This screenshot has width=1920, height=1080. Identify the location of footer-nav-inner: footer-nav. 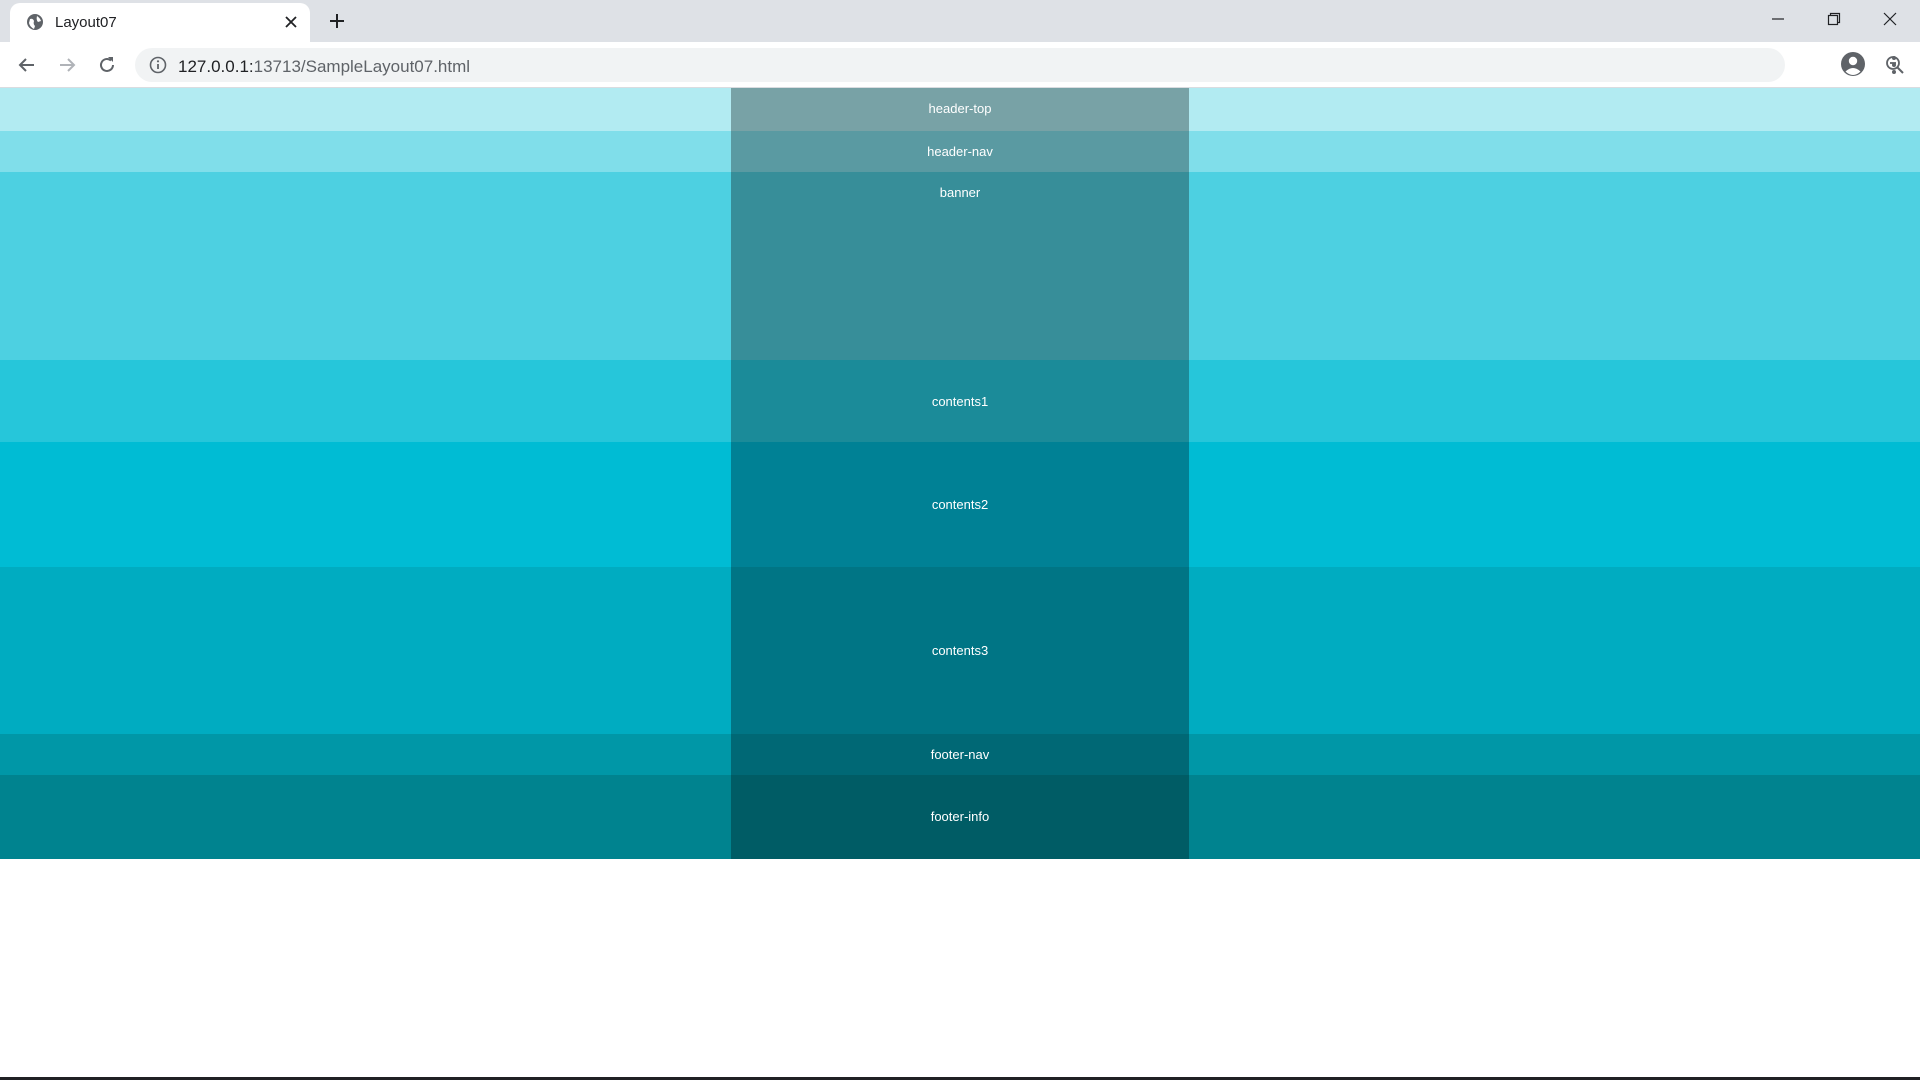
(960, 754).